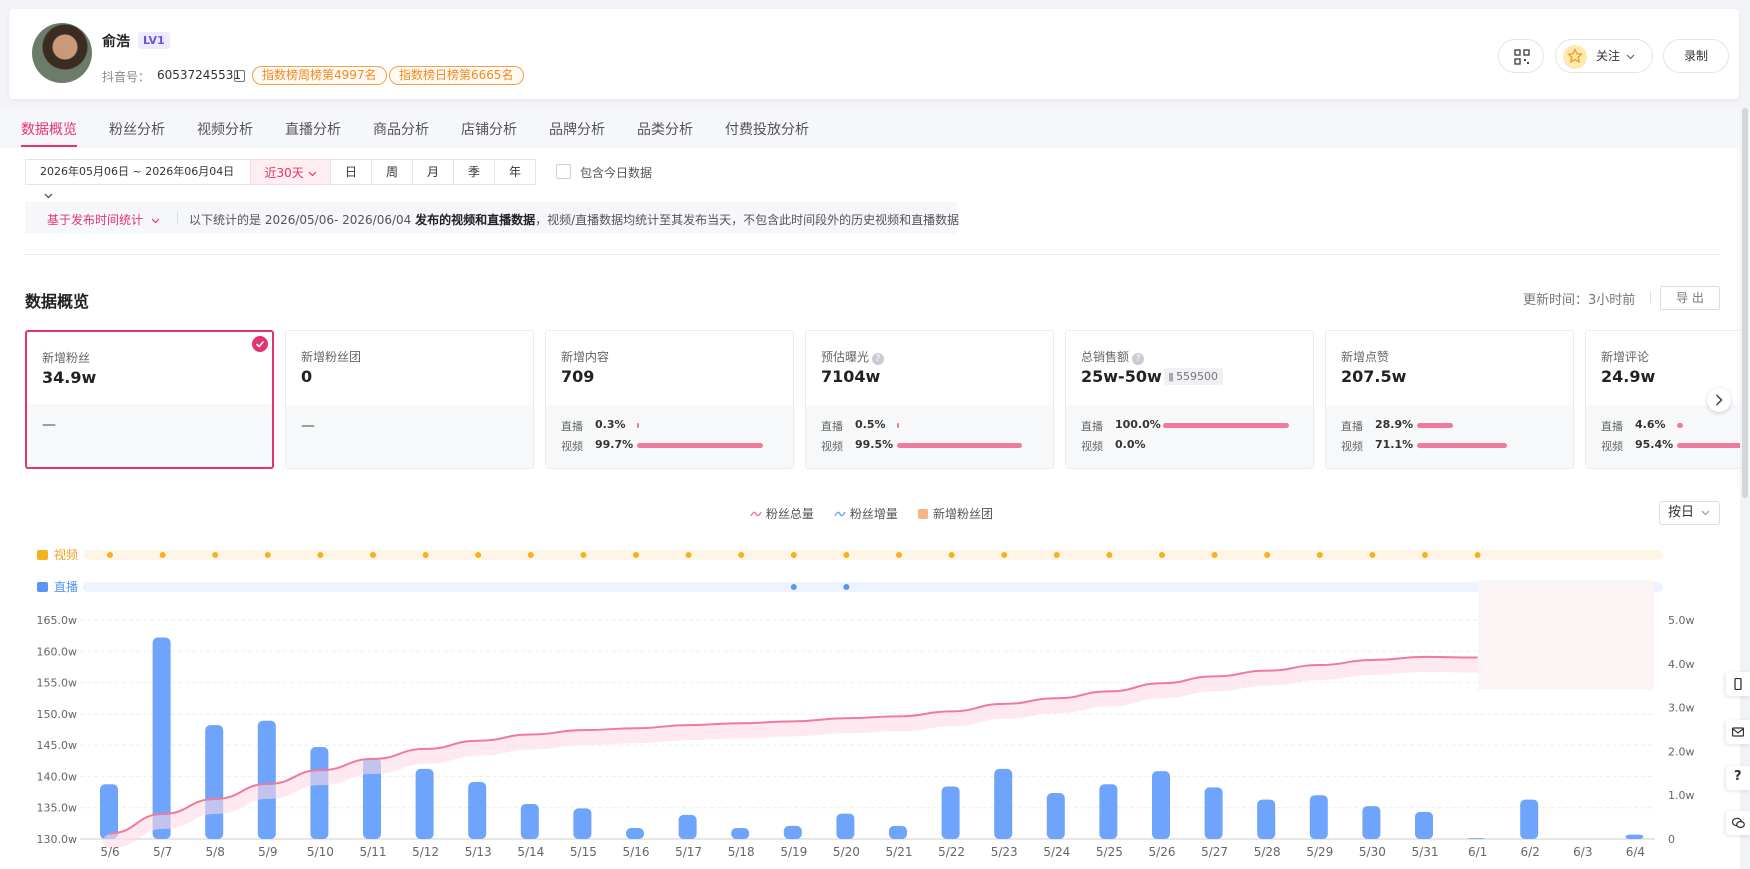 This screenshot has height=869, width=1750. What do you see at coordinates (1663, 436) in the screenshot?
I see `metric-breakdown: 直播 4.6% 视频 95.4%` at bounding box center [1663, 436].